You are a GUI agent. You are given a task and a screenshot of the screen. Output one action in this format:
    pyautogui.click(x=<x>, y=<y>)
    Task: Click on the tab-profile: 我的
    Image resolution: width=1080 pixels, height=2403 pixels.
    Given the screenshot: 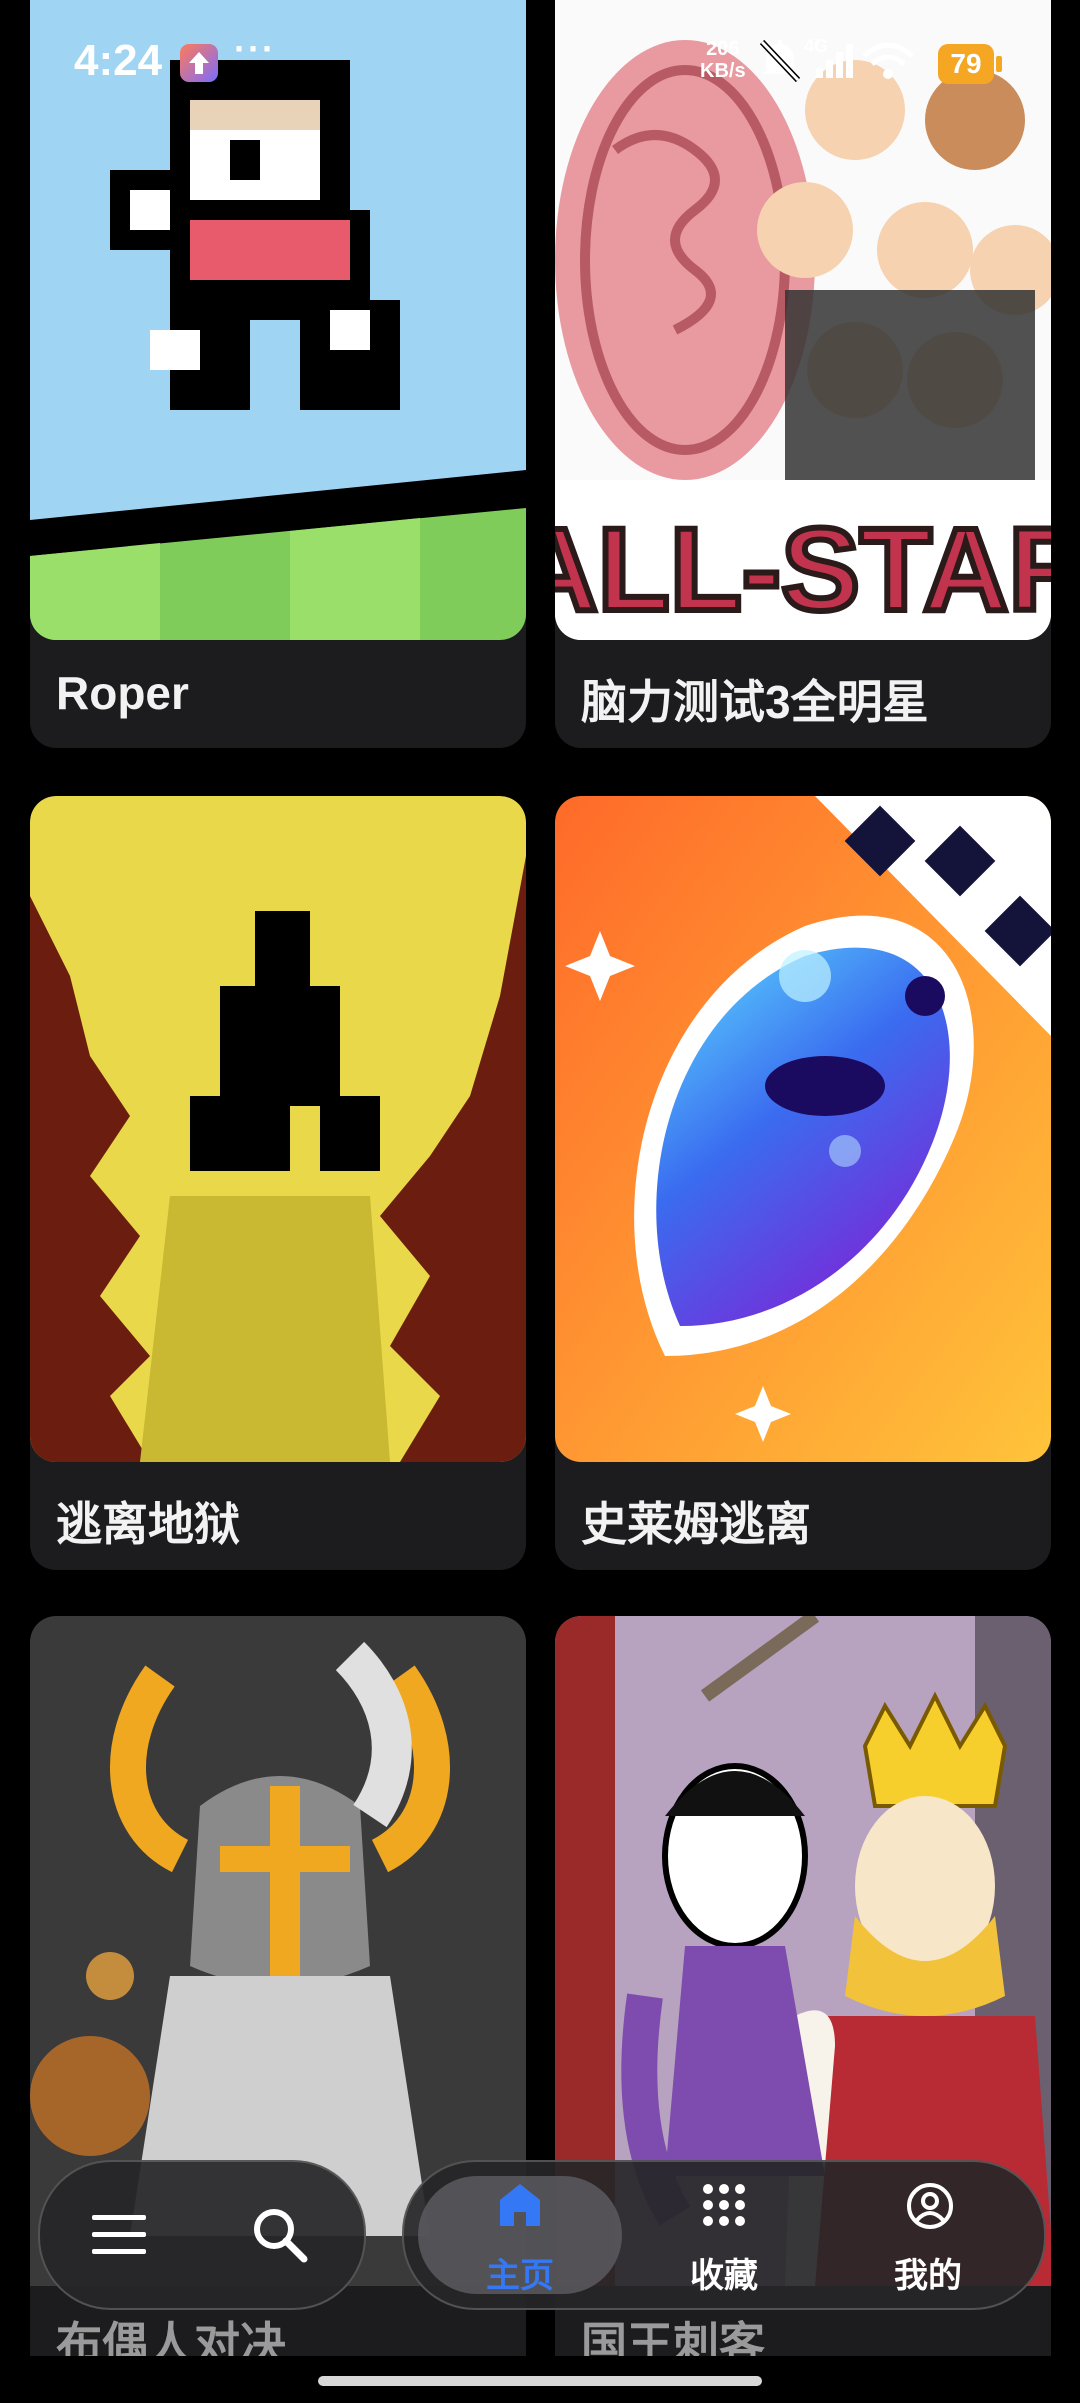 What is the action you would take?
    pyautogui.click(x=928, y=2235)
    